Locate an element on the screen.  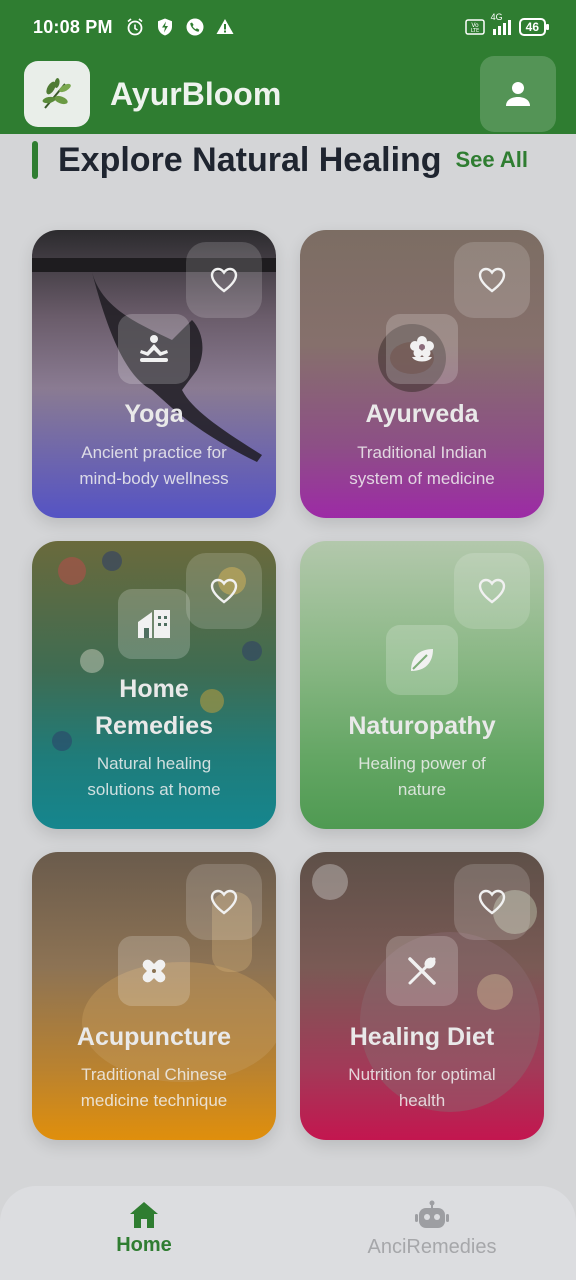
status-system-icons: Vo LTE 4G 46 is located at coordinates (507, 24).